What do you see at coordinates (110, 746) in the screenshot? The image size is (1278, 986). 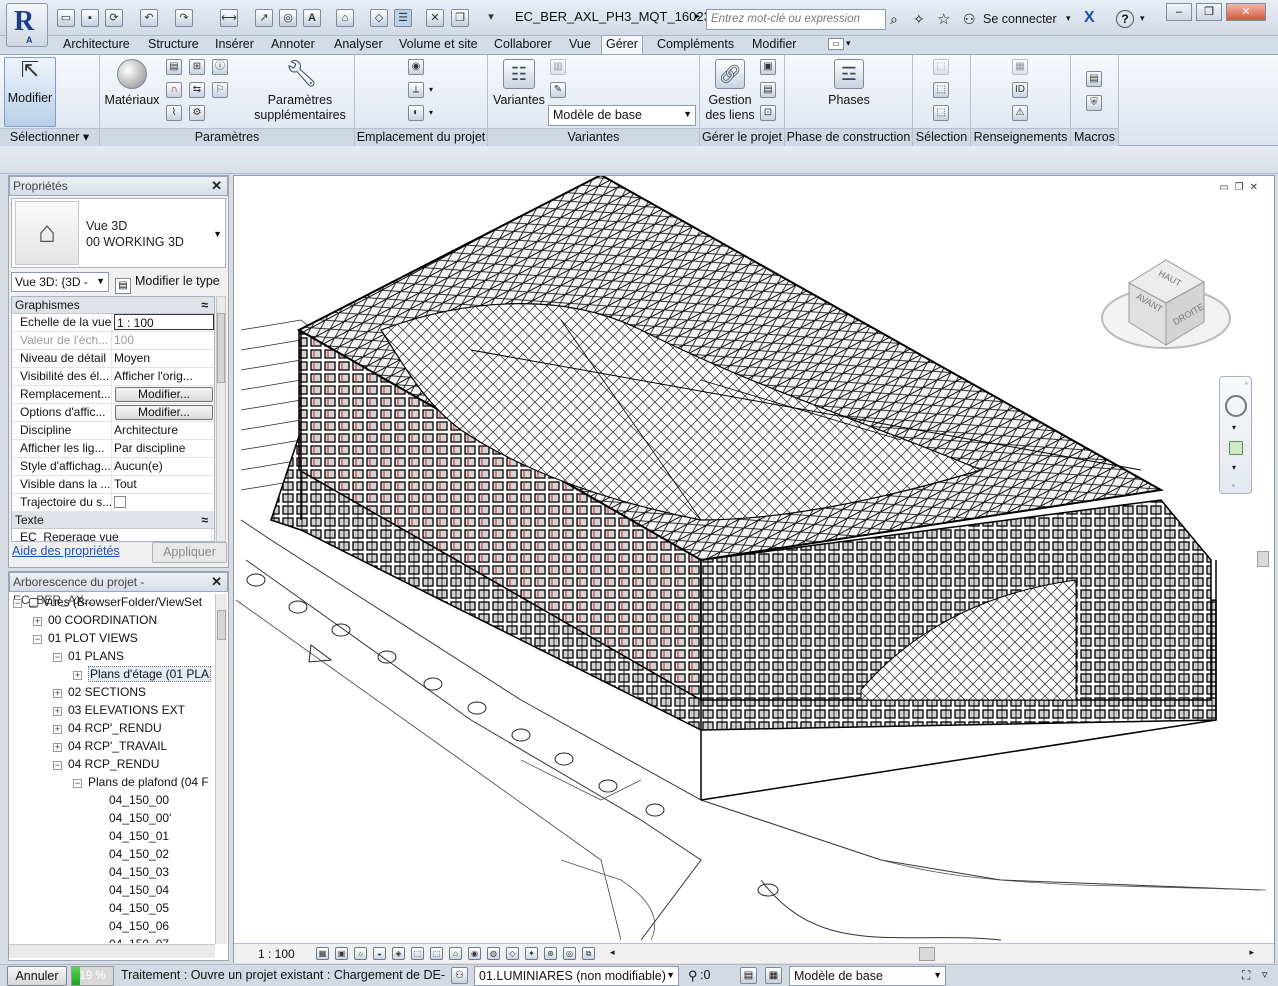 I see `tree-folder-item: +04 RCP'_TRAVAIL` at bounding box center [110, 746].